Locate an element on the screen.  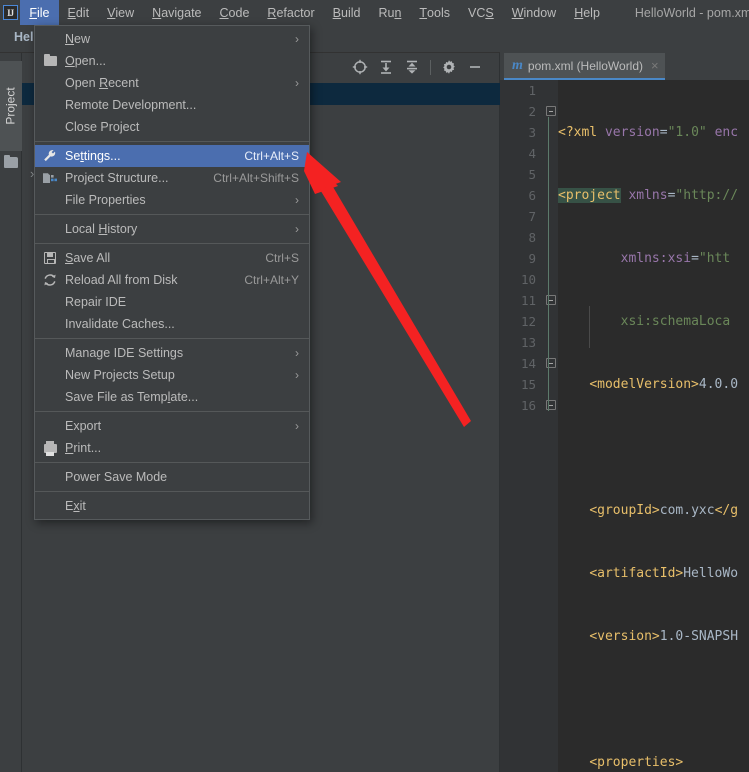
menu-item-label: New Projects Setup is located at coordinates (120, 375).